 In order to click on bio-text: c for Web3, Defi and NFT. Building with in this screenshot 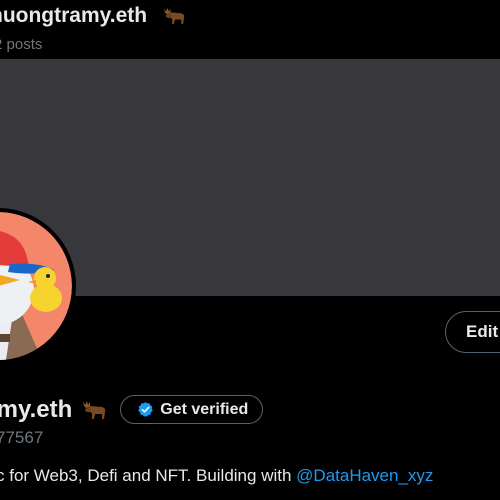, I will do `click(148, 475)`.